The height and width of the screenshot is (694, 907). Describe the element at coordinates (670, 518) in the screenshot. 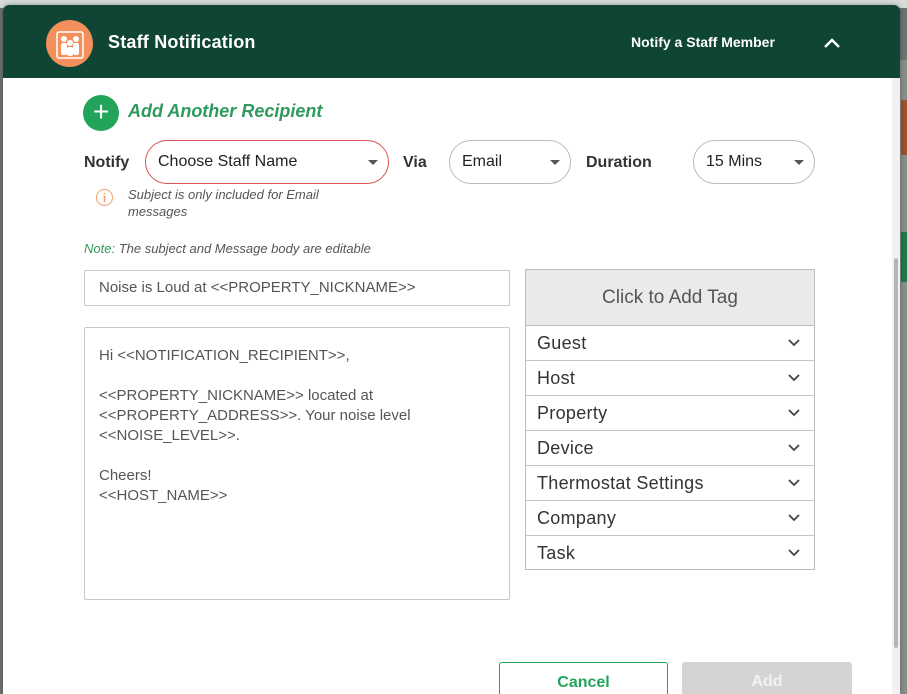

I see `tag-item-company: Company` at that location.